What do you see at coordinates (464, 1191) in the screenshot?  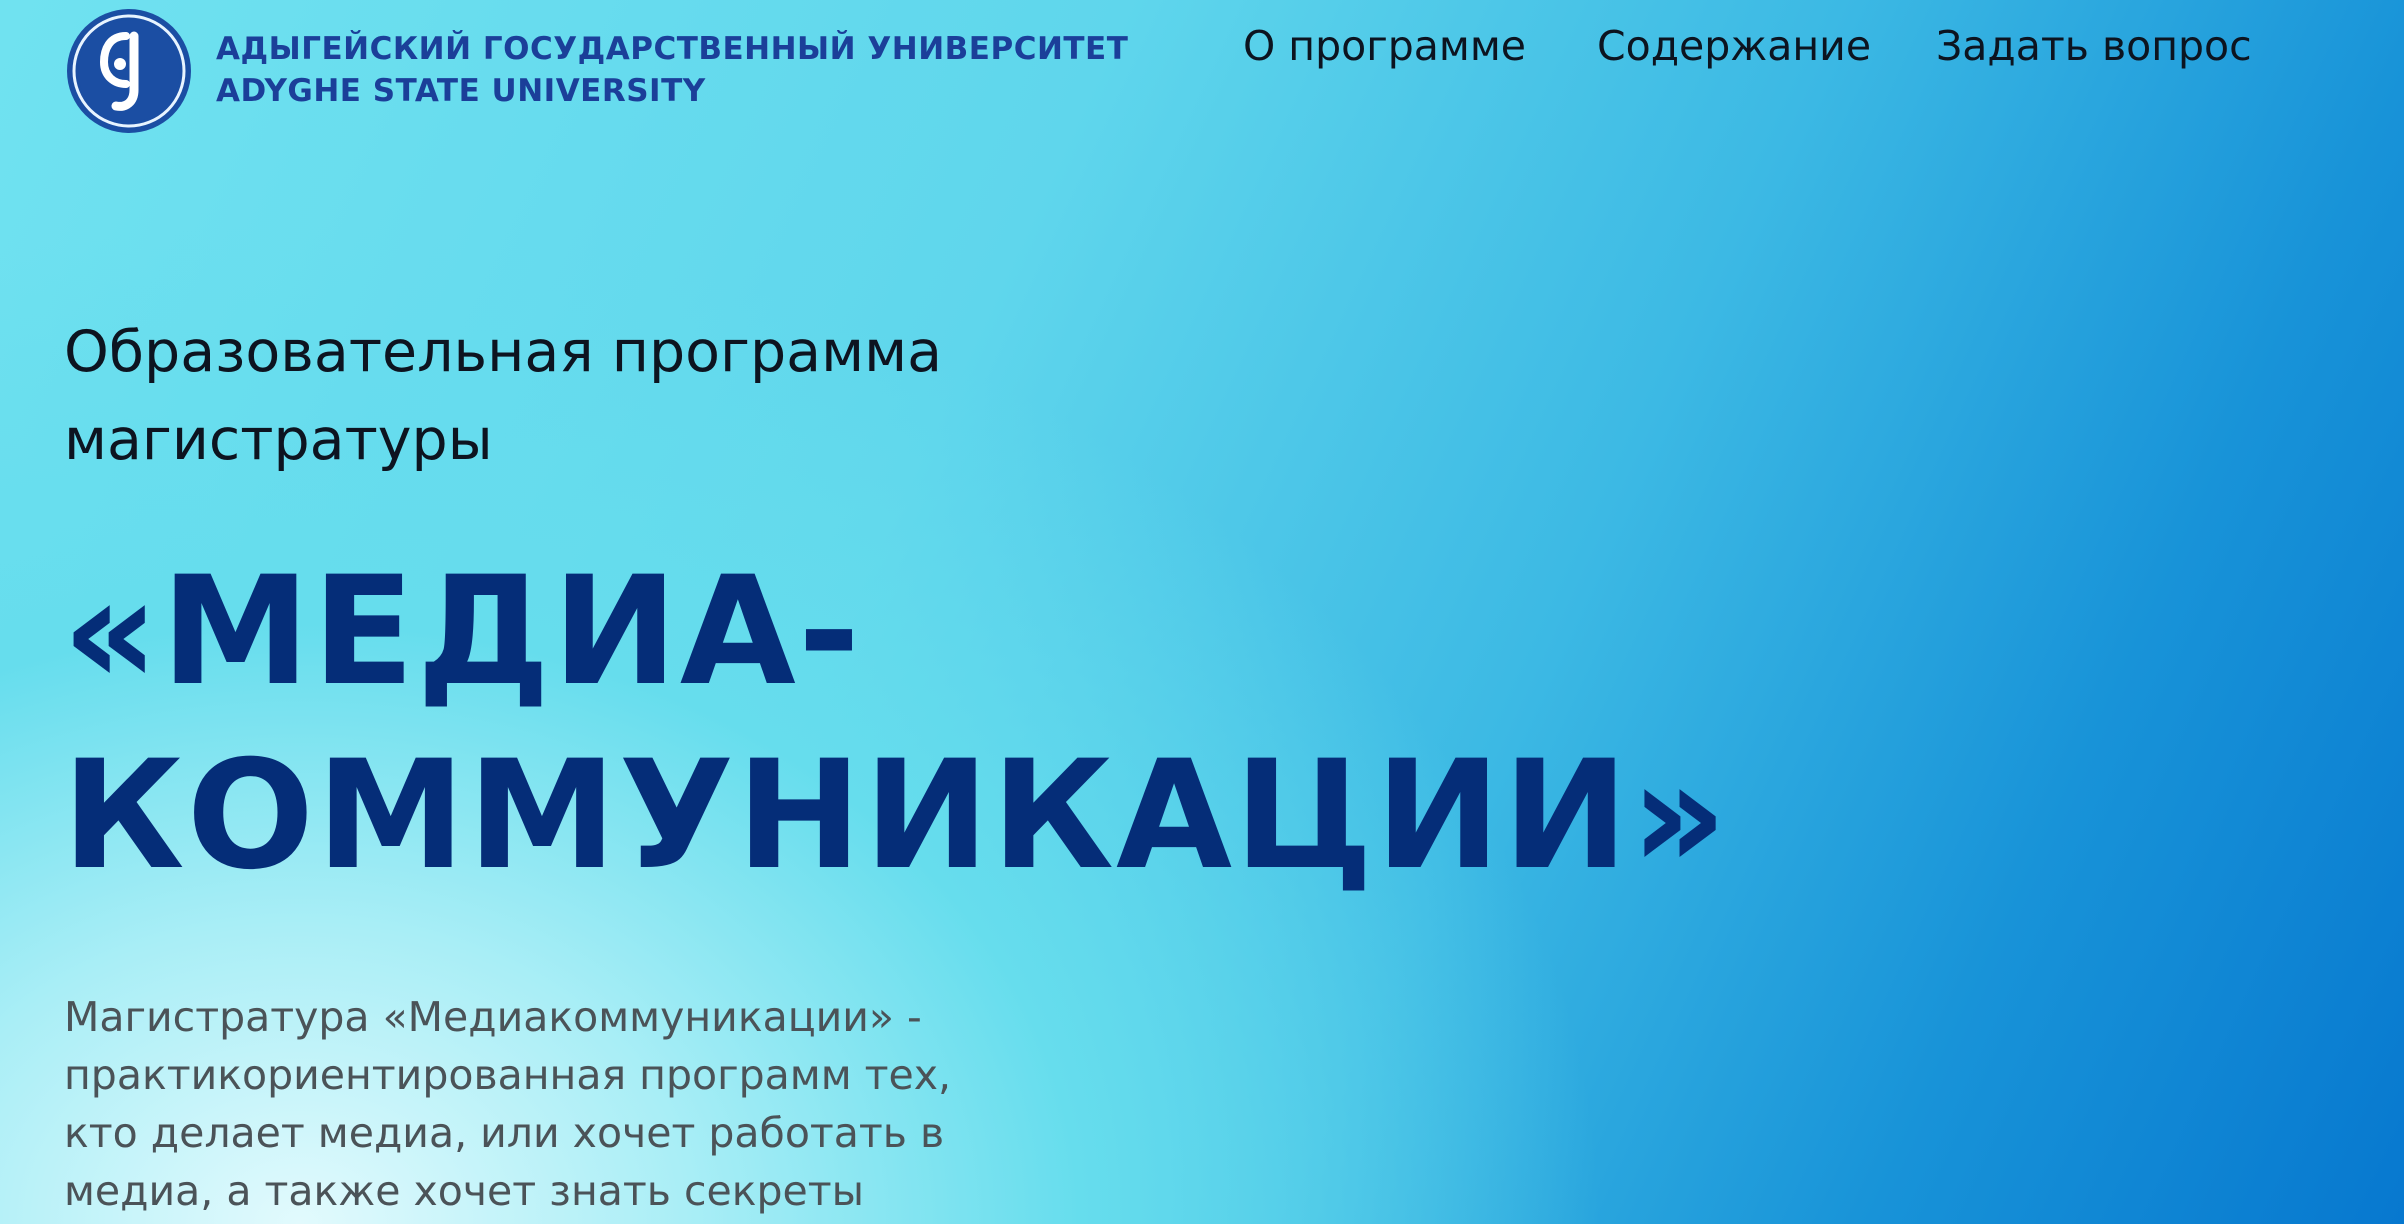 I see `hero-description-line: медиа, а также хочет знать секреты` at bounding box center [464, 1191].